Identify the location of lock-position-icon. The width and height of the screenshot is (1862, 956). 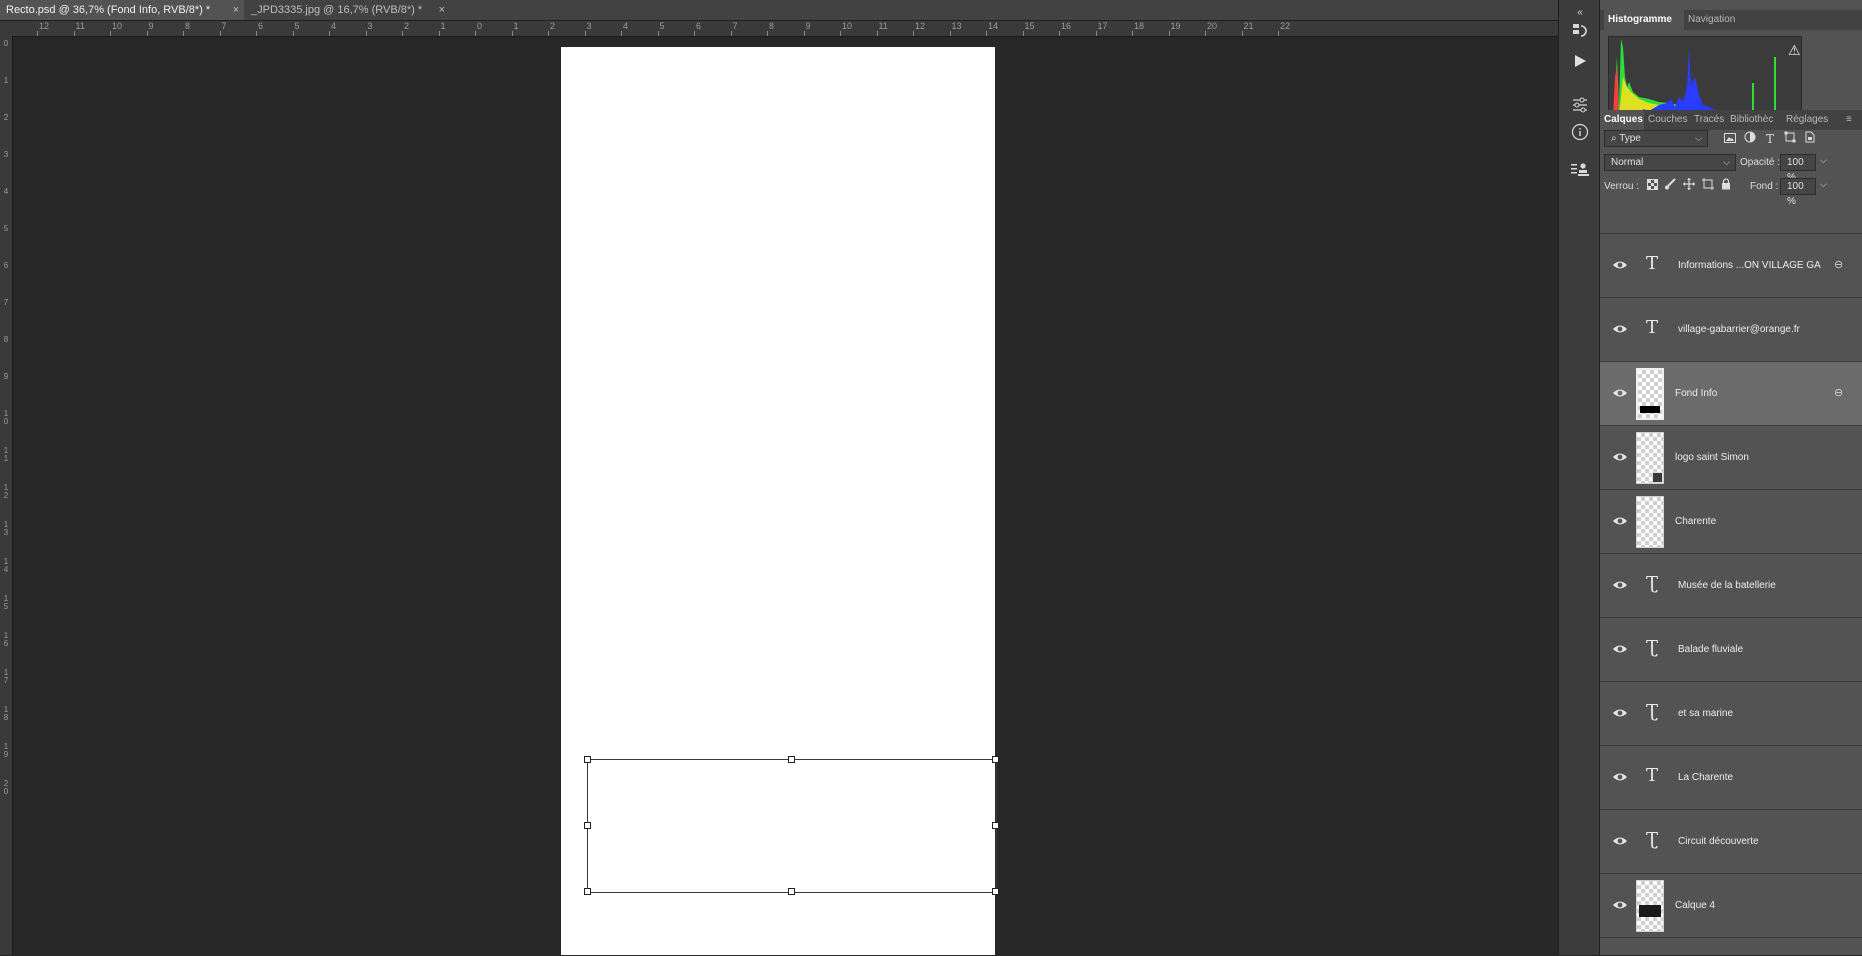
(1689, 186).